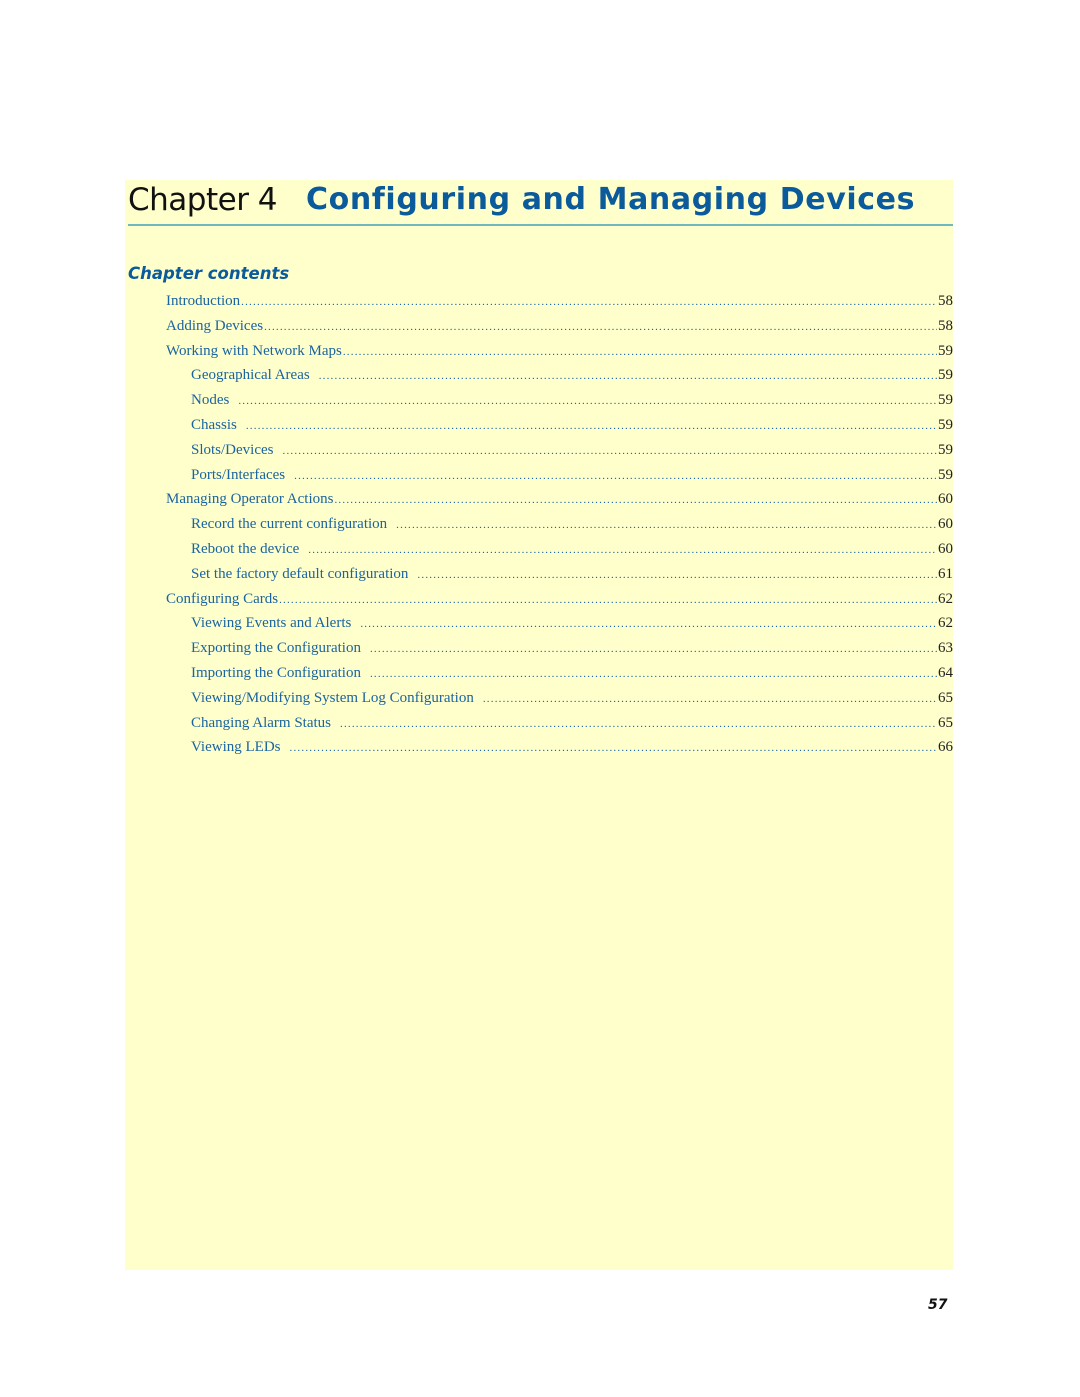 This screenshot has width=1080, height=1397. I want to click on toc-entry: Viewing LEDs 66, so click(559, 751).